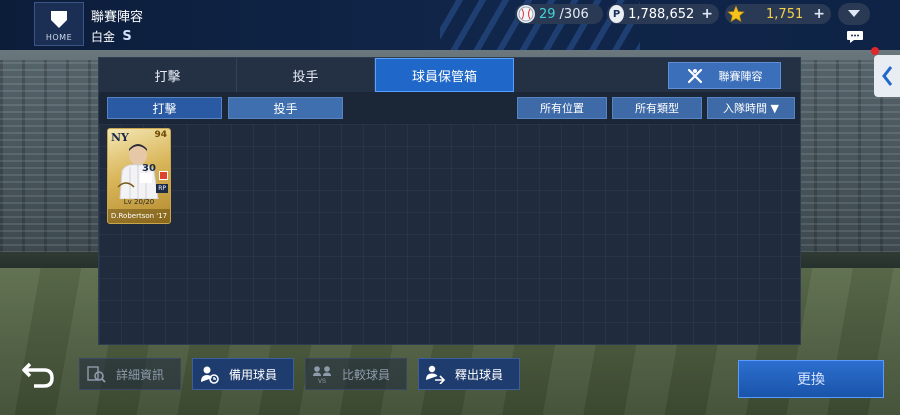 Image resolution: width=900 pixels, height=415 pixels. What do you see at coordinates (139, 176) in the screenshot?
I see `player-card: NY 94 30 RP Lv 20/20 D.Robertson '17` at bounding box center [139, 176].